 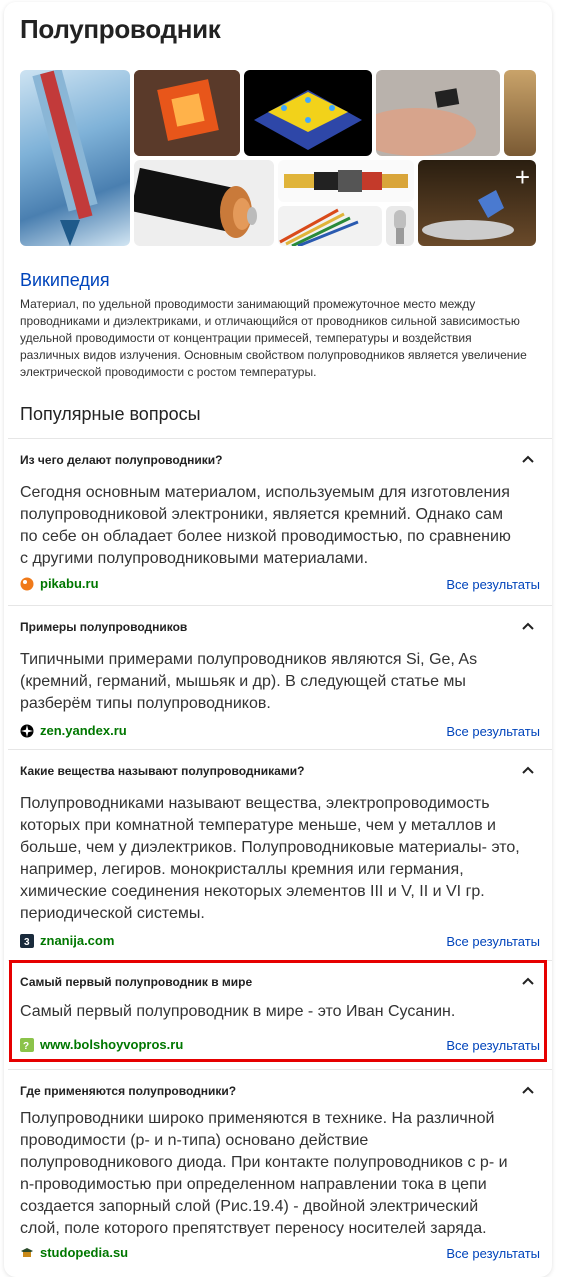 What do you see at coordinates (65, 158) in the screenshot?
I see `tube-illustration` at bounding box center [65, 158].